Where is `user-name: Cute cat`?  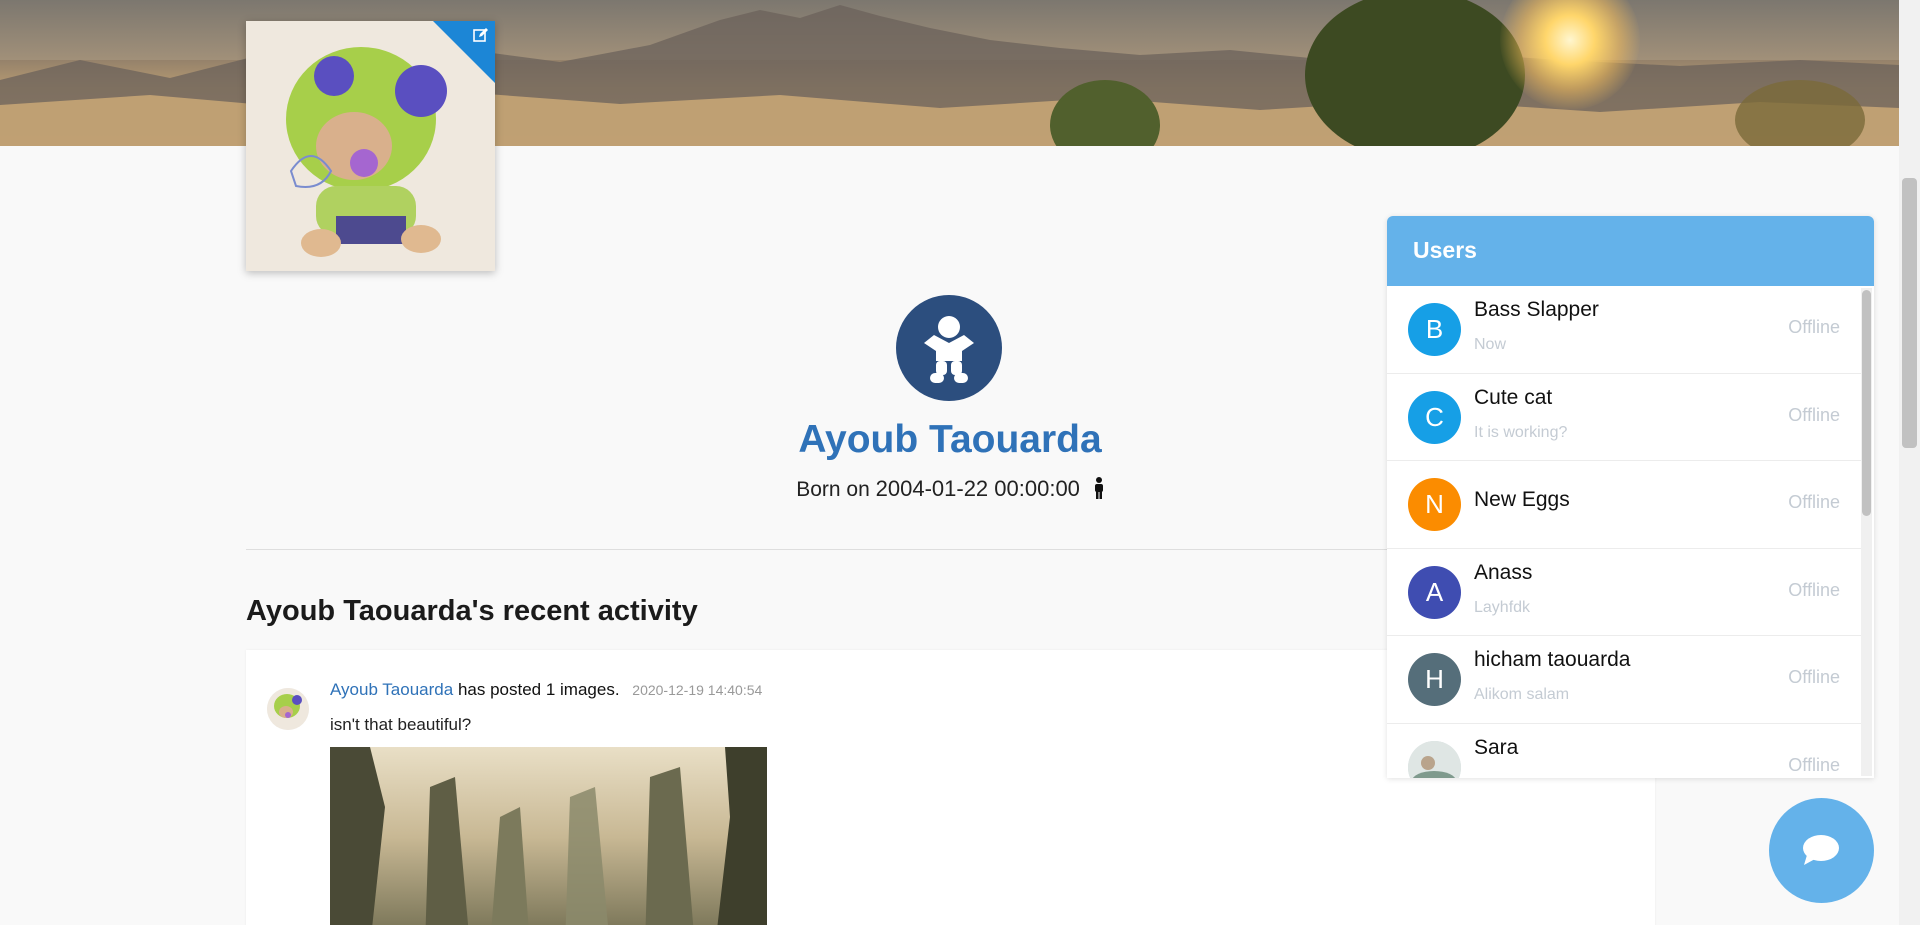
user-name: Cute cat is located at coordinates (1513, 397).